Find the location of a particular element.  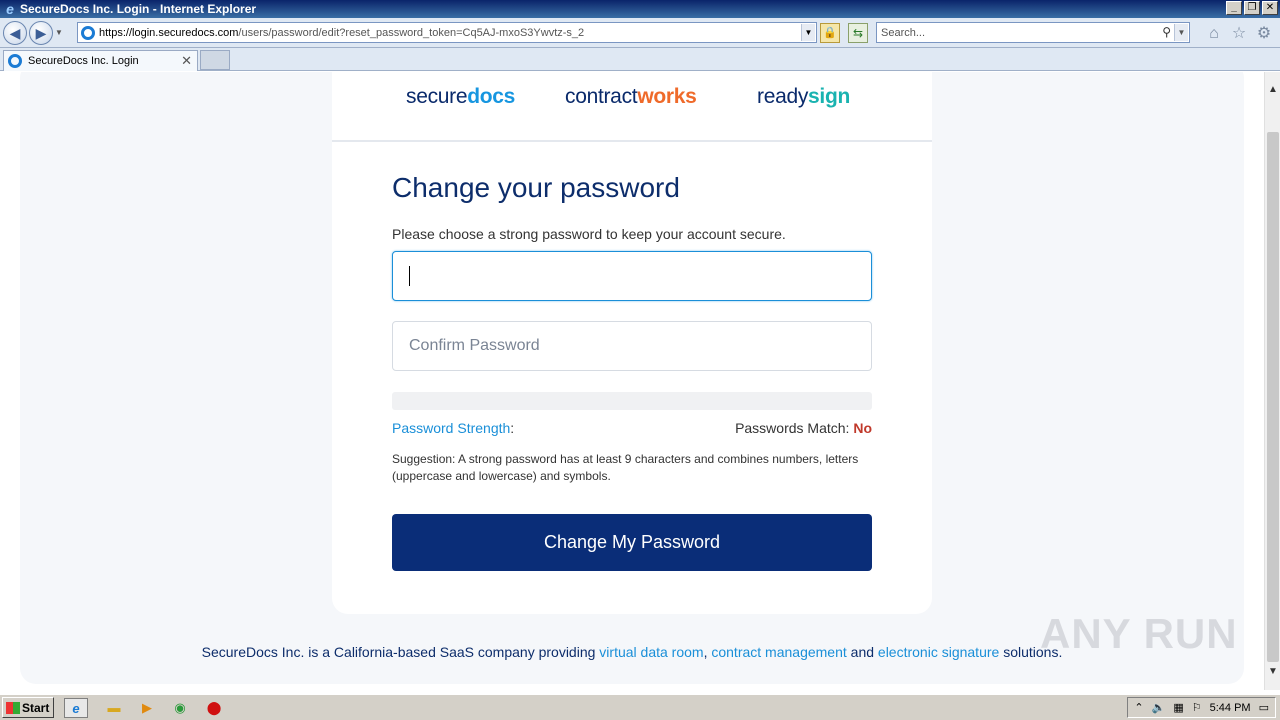

lock-icon: 🔒 is located at coordinates (830, 33).